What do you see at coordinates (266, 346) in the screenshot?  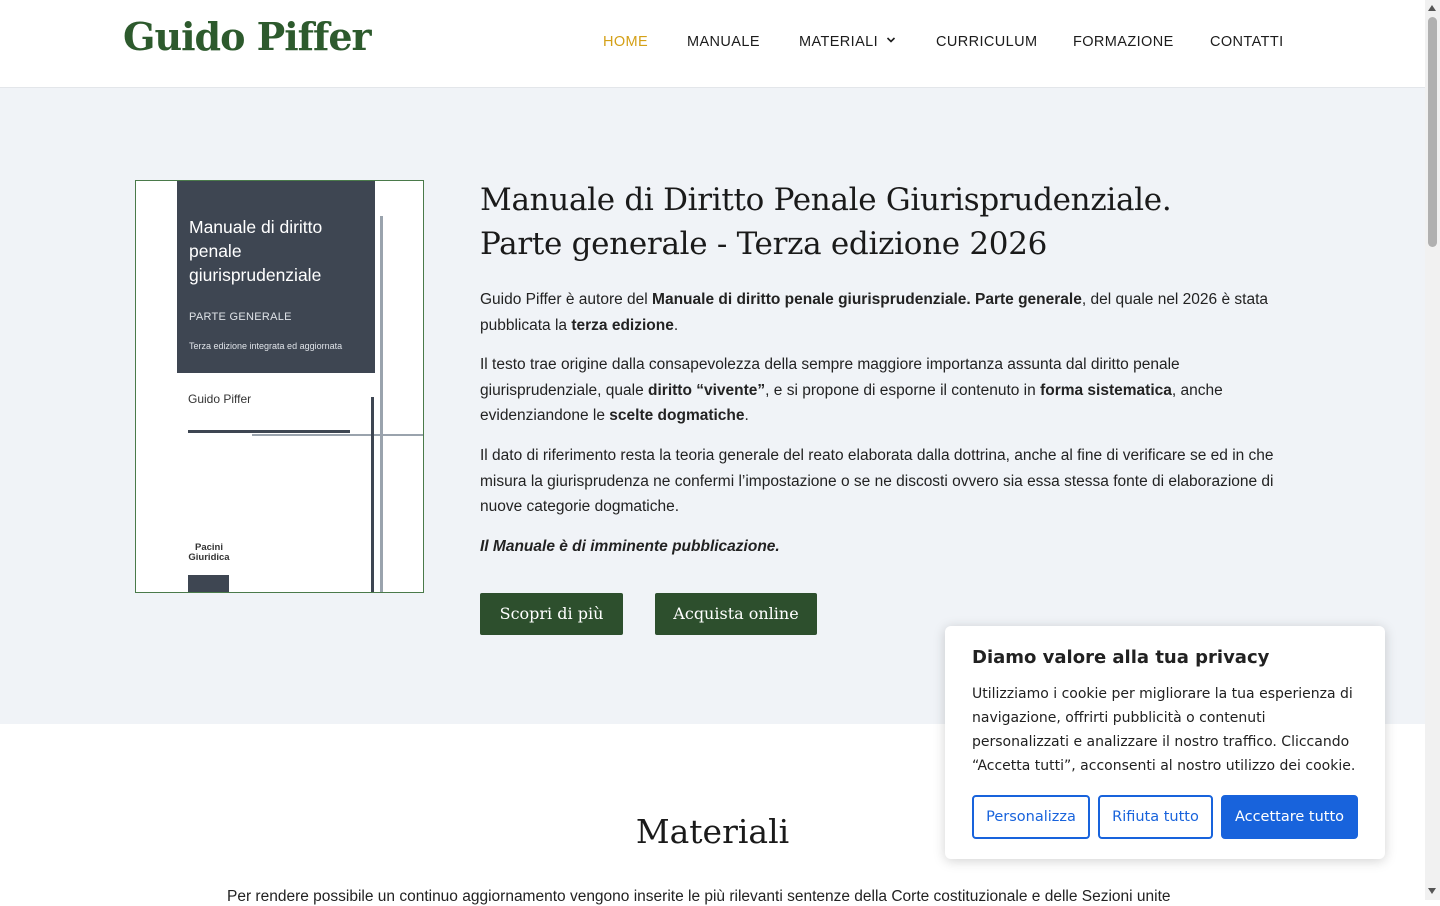 I see `book-cover-edition: Terza edizione integrata ed aggiornata` at bounding box center [266, 346].